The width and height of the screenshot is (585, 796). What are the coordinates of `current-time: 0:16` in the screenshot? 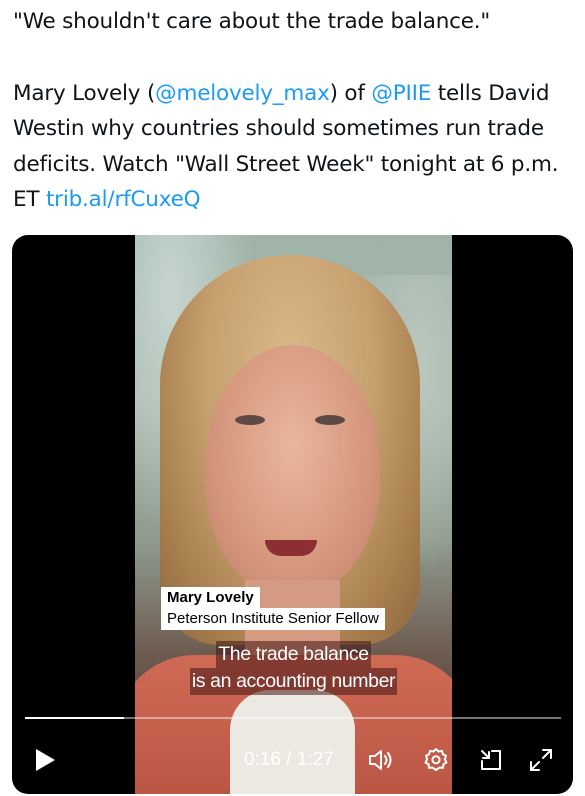 It's located at (262, 759).